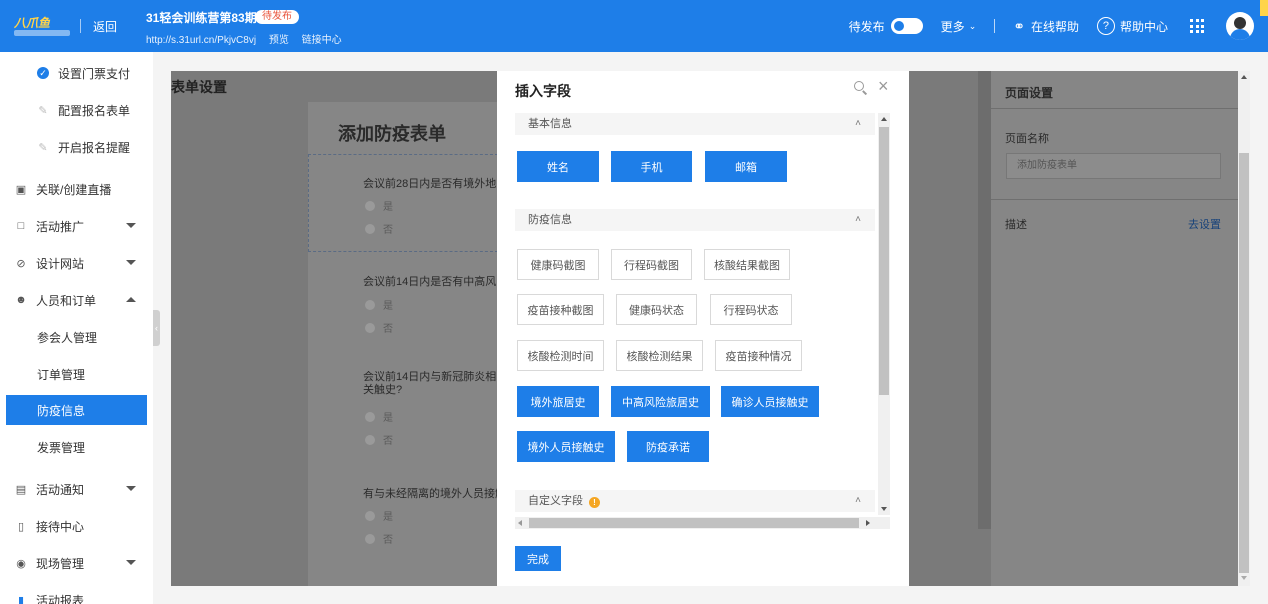 Image resolution: width=1268 pixels, height=604 pixels. Describe the element at coordinates (651, 166) in the screenshot. I see `field-button-phone: 手机` at that location.